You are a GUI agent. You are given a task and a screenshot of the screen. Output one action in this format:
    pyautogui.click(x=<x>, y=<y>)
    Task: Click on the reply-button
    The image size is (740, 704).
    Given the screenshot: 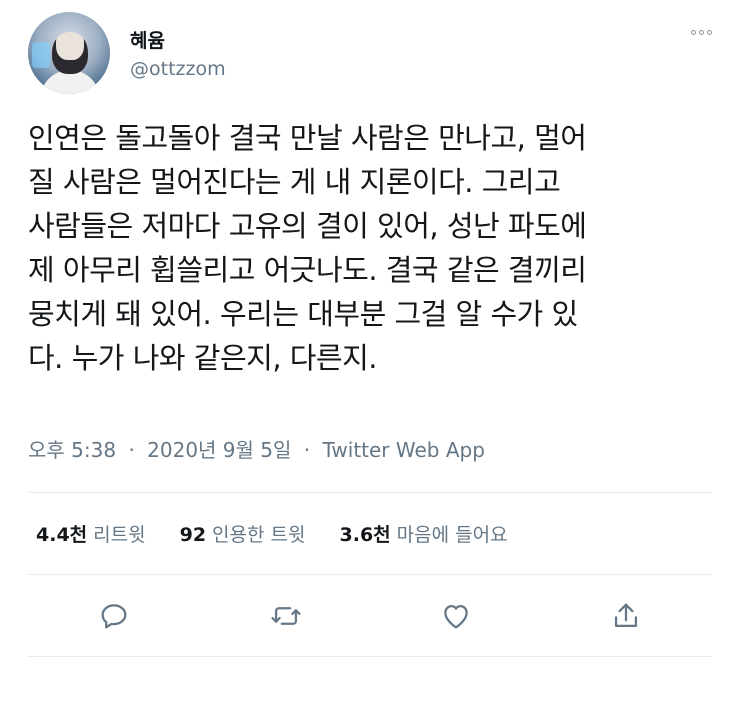 What is the action you would take?
    pyautogui.click(x=114, y=616)
    